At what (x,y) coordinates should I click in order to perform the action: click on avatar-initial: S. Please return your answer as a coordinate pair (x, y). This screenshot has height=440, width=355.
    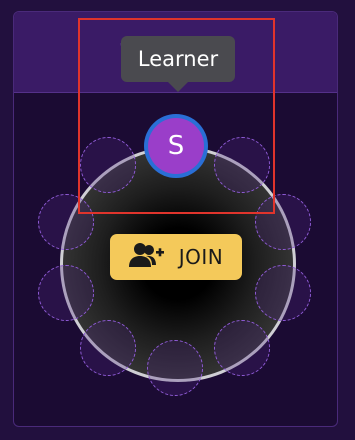
    Looking at the image, I should click on (176, 146).